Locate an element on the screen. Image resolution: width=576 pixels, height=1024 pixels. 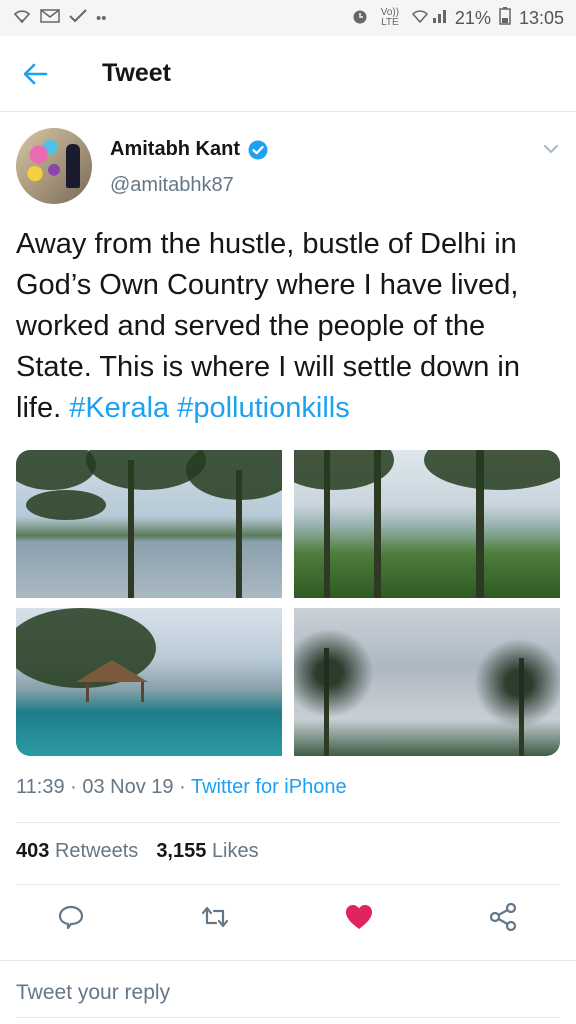
app-bar: Tweet is located at coordinates (288, 74).